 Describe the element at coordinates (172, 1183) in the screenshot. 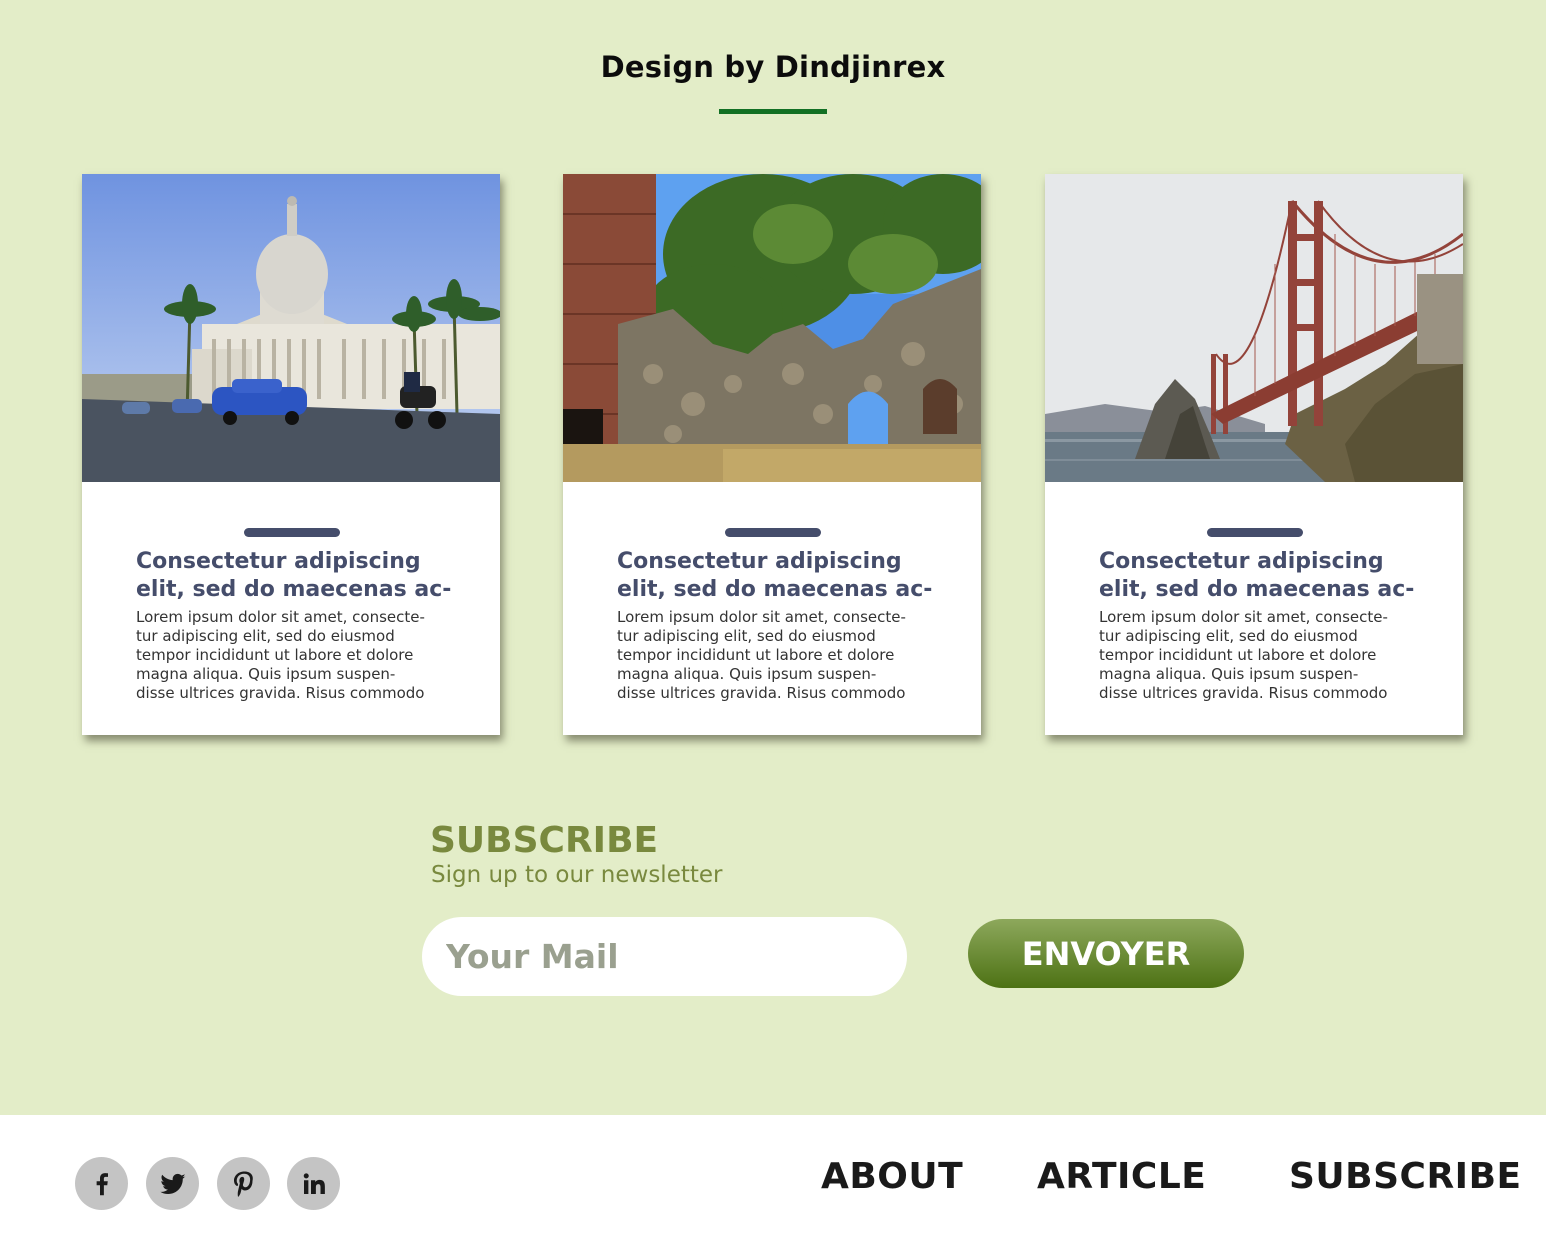

I see `twitter-icon` at that location.